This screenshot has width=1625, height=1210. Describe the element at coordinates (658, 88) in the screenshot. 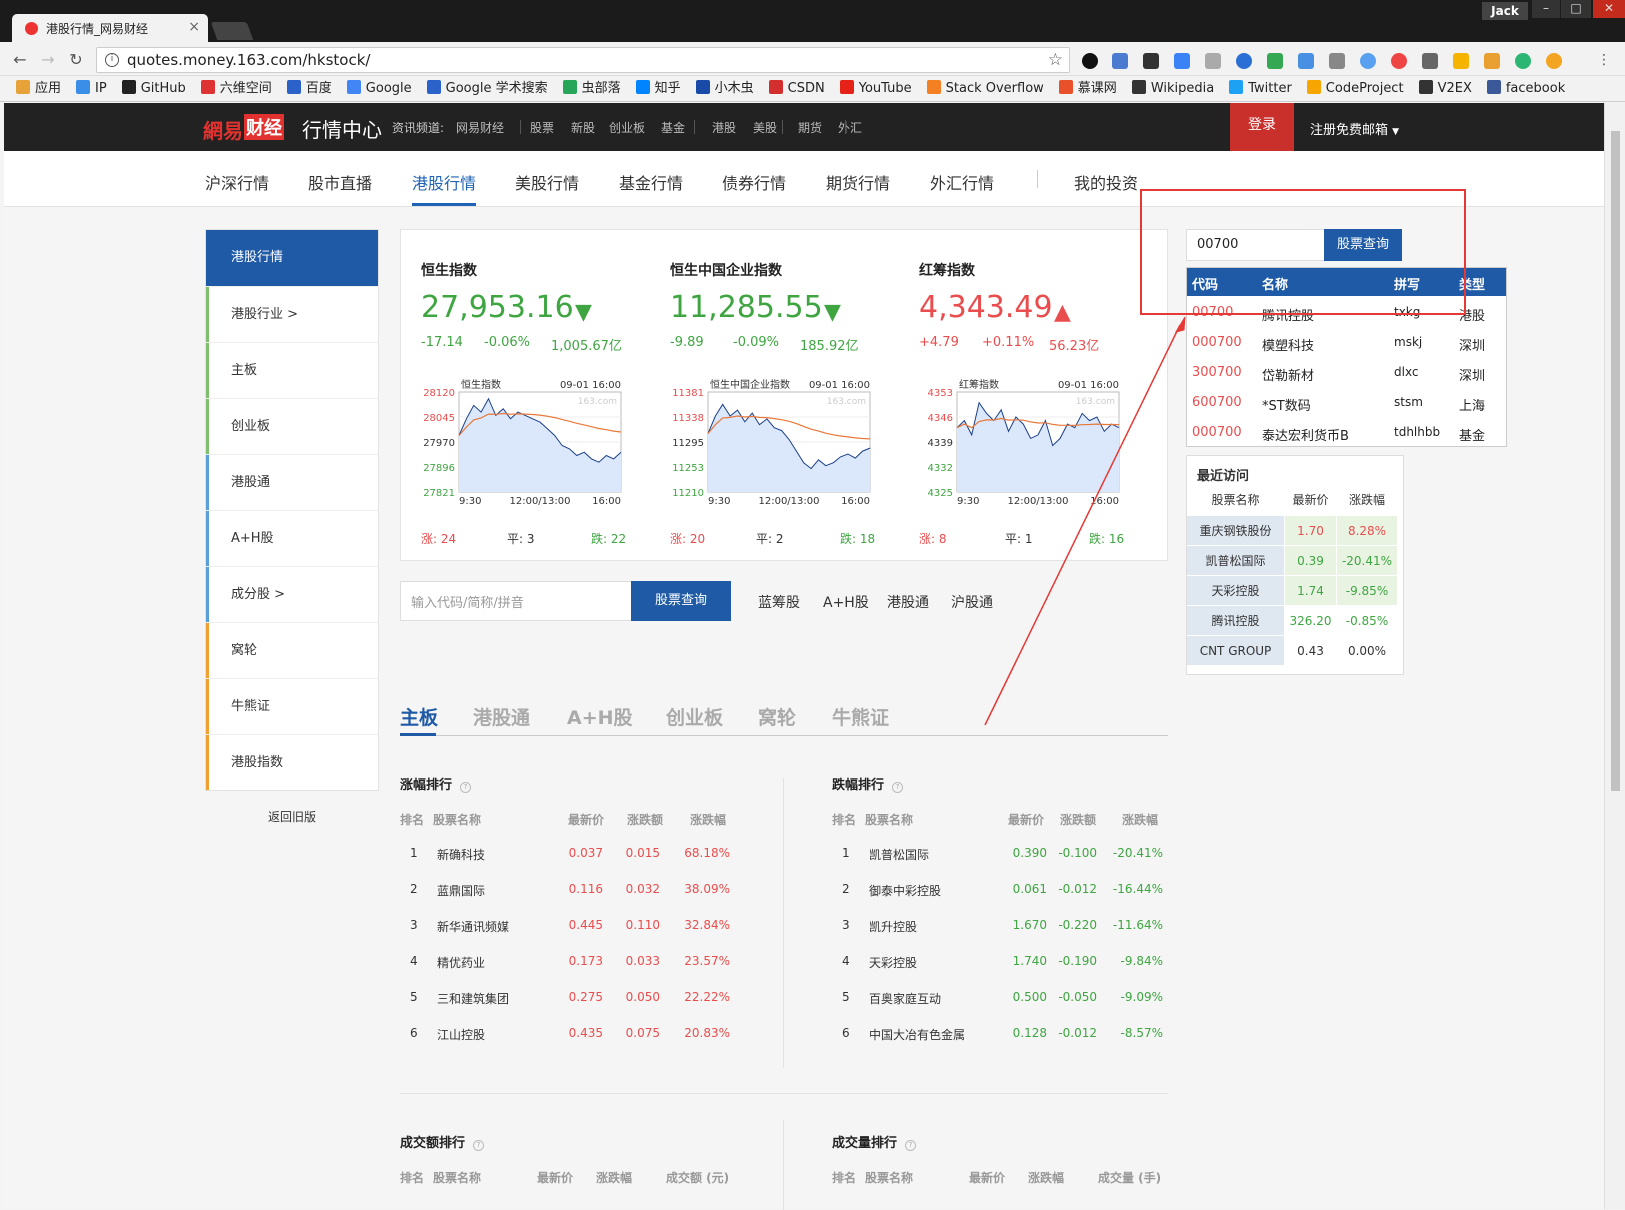

I see `bookmark-item: 知乎` at that location.